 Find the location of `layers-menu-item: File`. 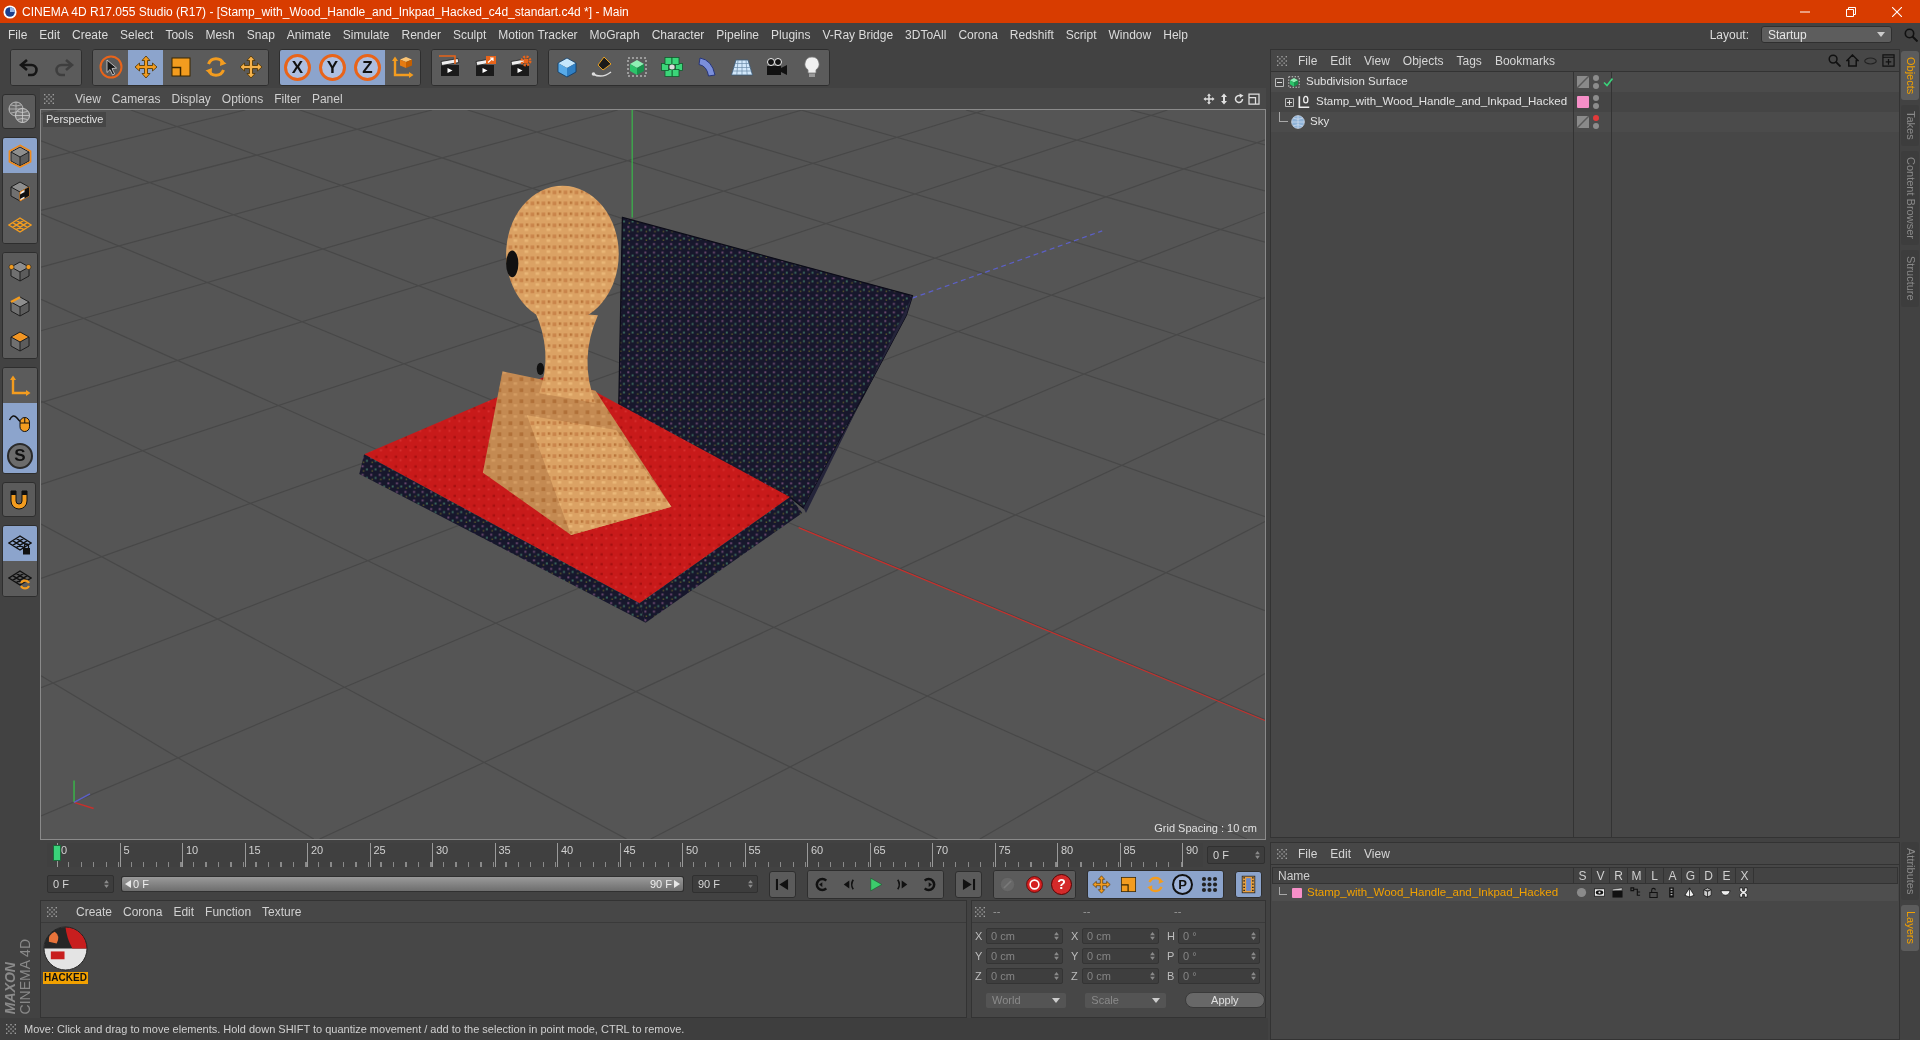

layers-menu-item: File is located at coordinates (1308, 853).